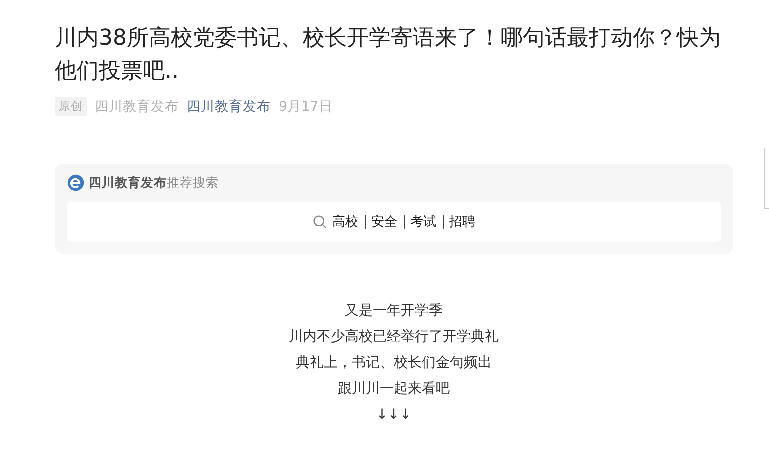 The height and width of the screenshot is (463, 769). What do you see at coordinates (128, 183) in the screenshot?
I see `brand-name: 四川教育发布` at bounding box center [128, 183].